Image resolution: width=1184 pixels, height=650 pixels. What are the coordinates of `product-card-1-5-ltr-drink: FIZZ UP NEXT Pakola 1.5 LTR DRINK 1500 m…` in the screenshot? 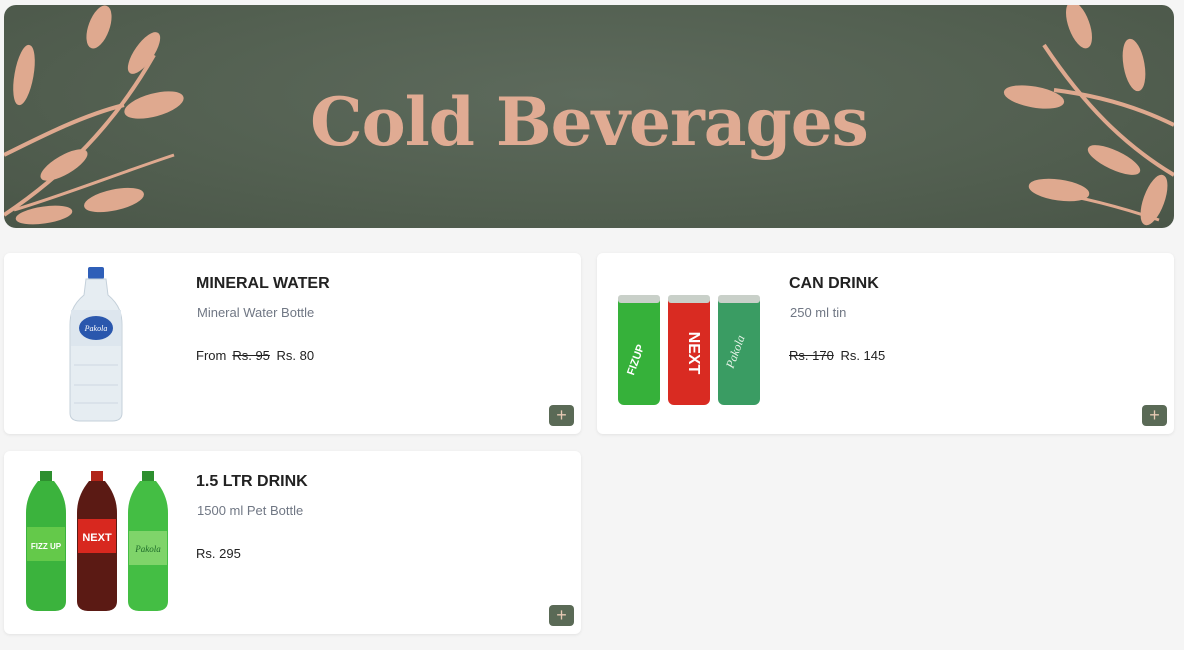 It's located at (292, 542).